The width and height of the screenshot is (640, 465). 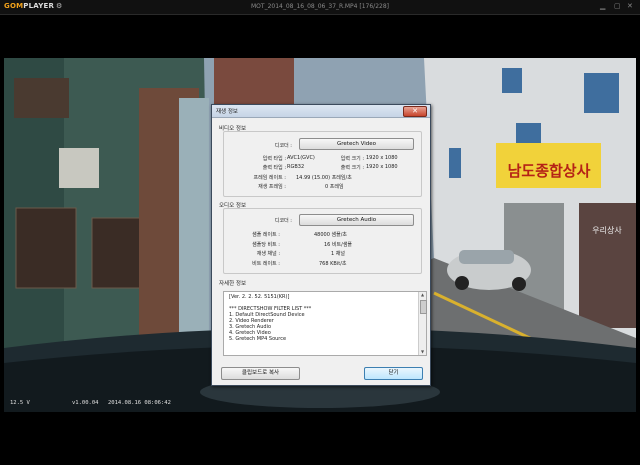 What do you see at coordinates (260, 373) in the screenshot?
I see `copy-to-clipboard-button: 클립보드로 복사` at bounding box center [260, 373].